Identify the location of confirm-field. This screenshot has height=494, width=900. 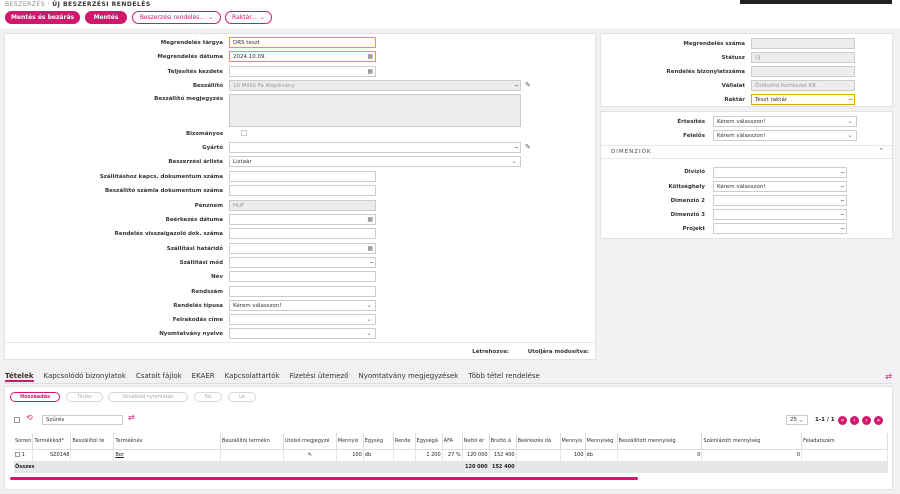
(302, 233).